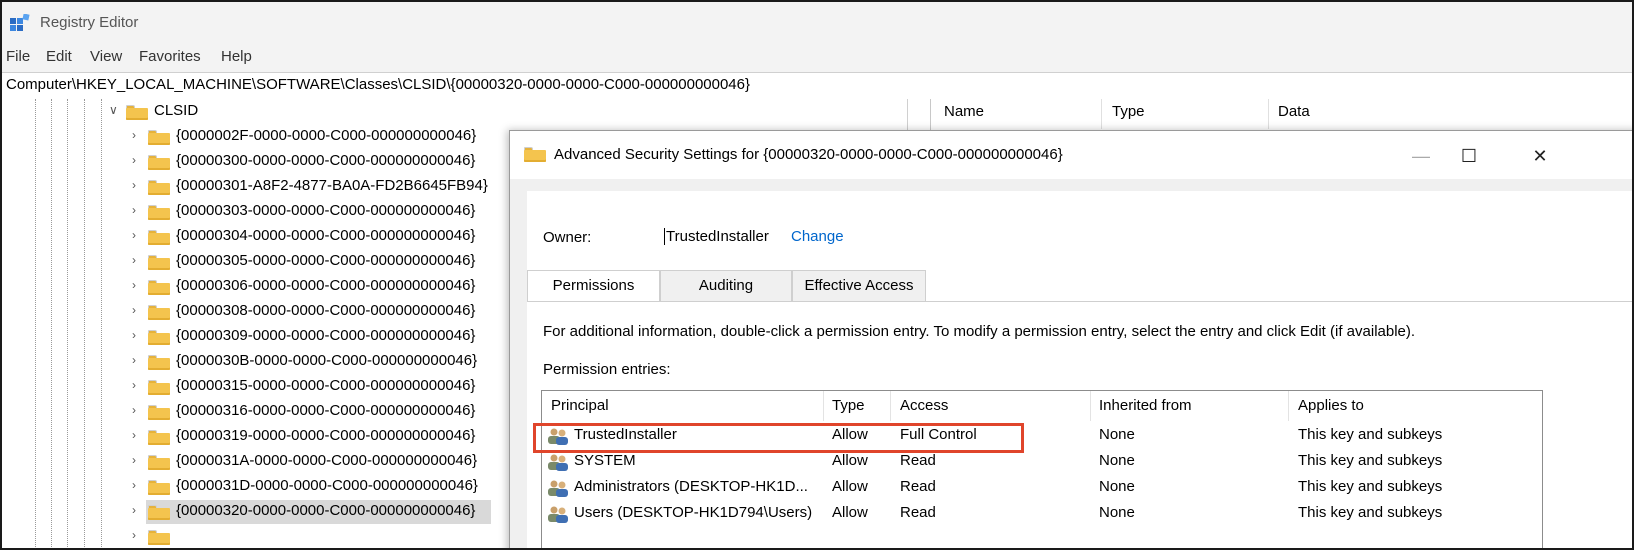 Image resolution: width=1639 pixels, height=555 pixels. What do you see at coordinates (580, 406) in the screenshot?
I see `header-principal: Principal` at bounding box center [580, 406].